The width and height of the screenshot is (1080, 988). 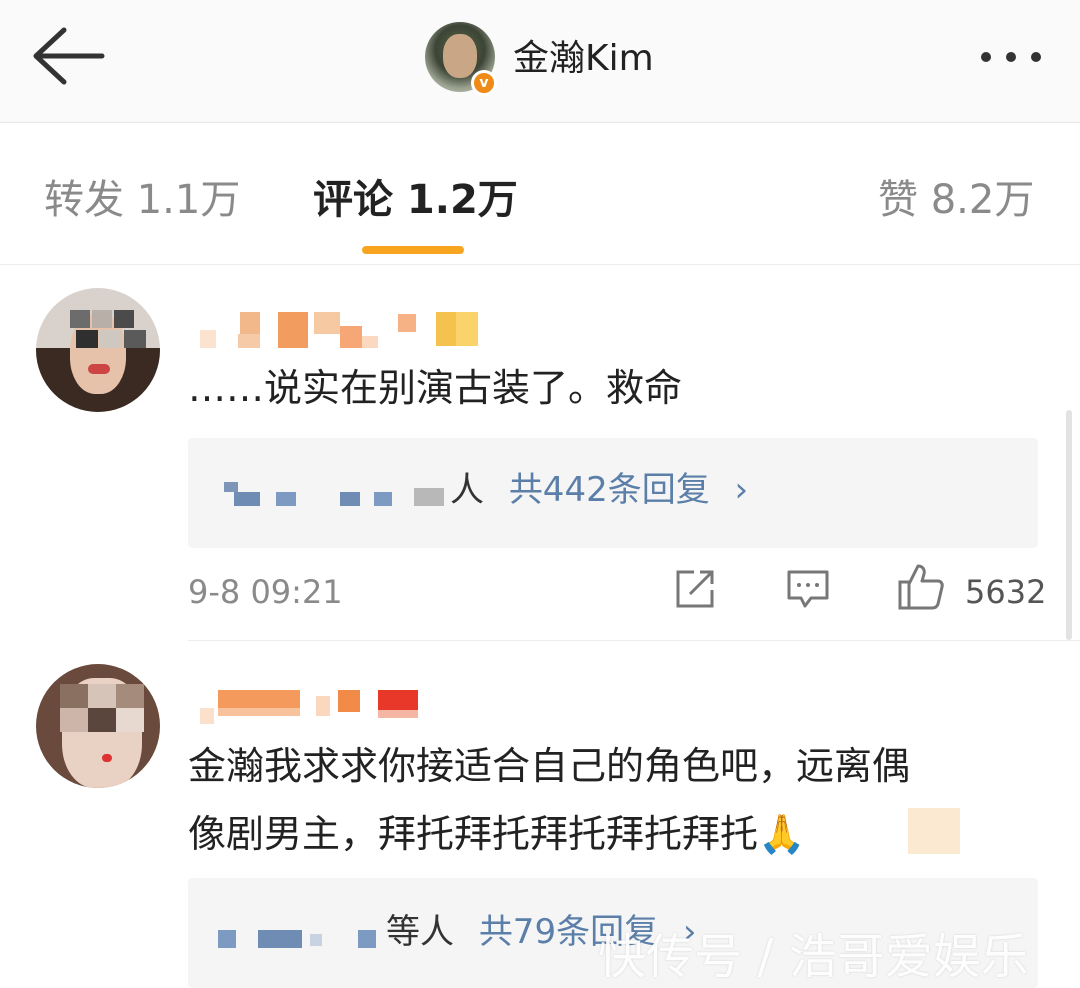 I want to click on thumbs-up-icon, so click(x=921, y=587).